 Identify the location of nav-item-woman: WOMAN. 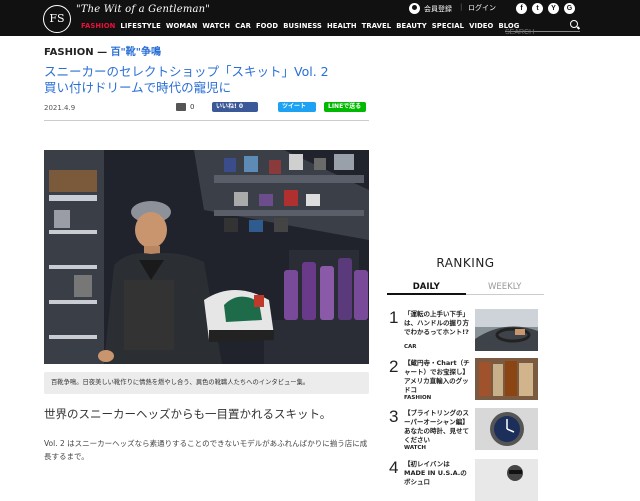
(182, 26).